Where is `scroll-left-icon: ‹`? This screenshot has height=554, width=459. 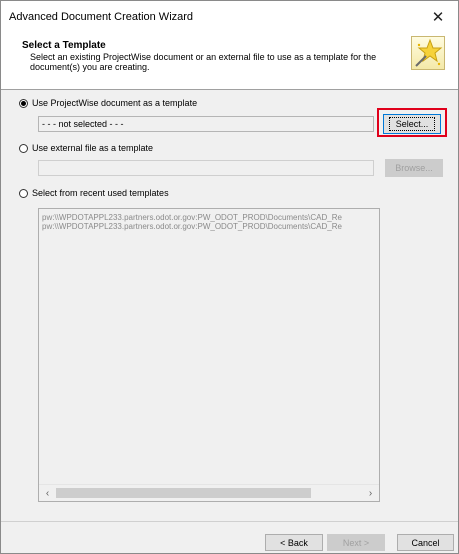
scroll-left-icon: ‹ is located at coordinates (47, 493).